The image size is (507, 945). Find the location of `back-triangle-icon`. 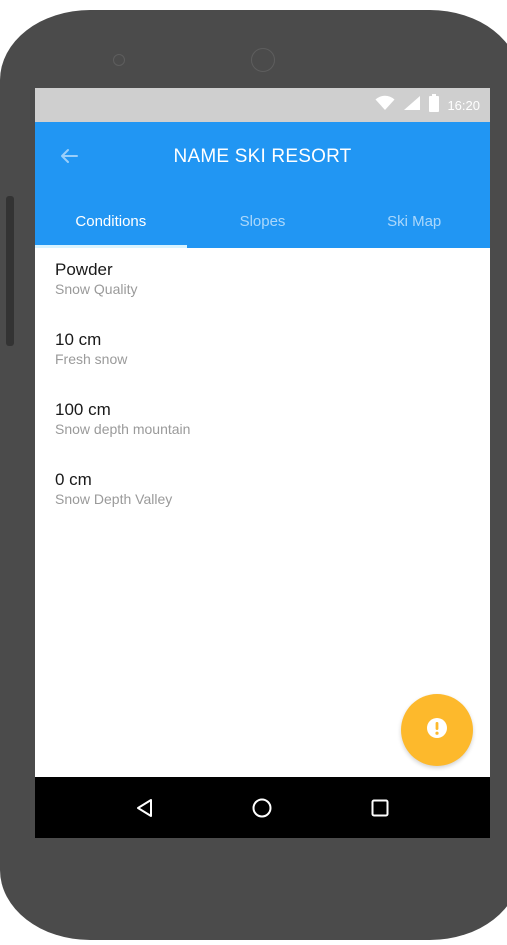

back-triangle-icon is located at coordinates (145, 807).